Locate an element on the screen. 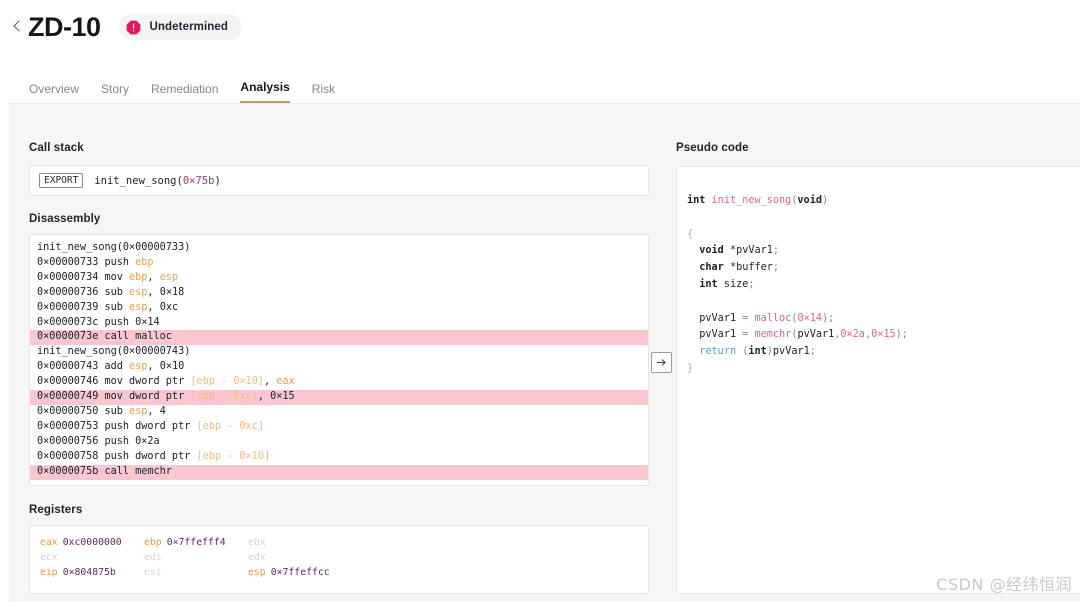  disassembly-line: 0×0000075b call memchr is located at coordinates (339, 472).